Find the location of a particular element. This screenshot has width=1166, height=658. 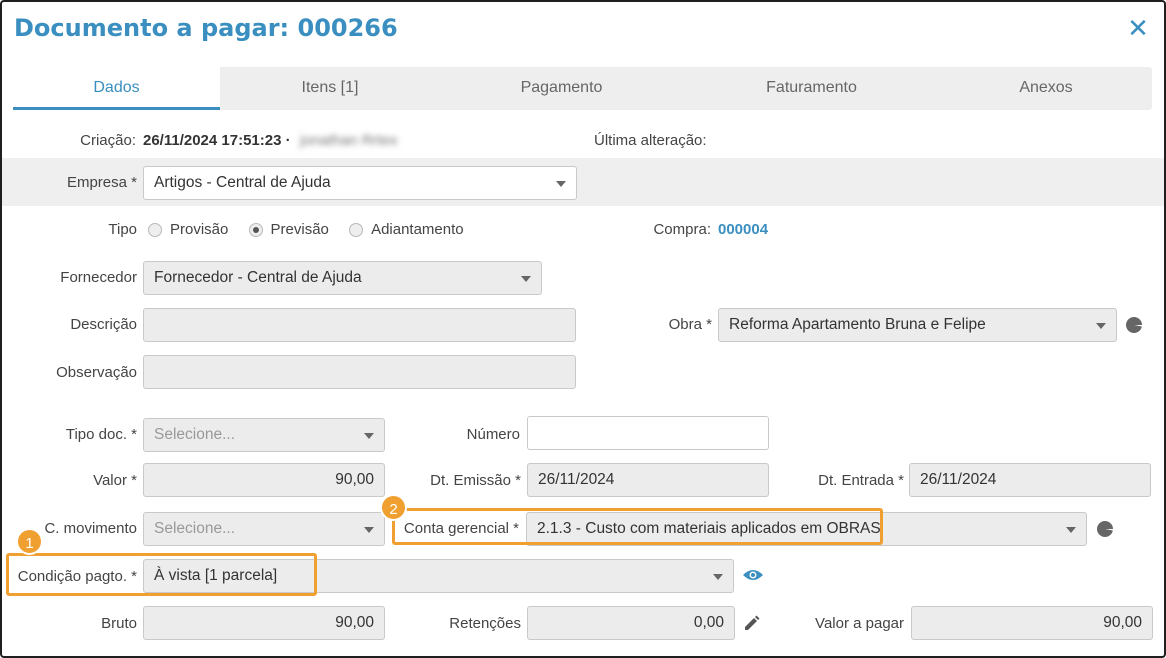

radio-provisao: Provisão is located at coordinates (188, 229).